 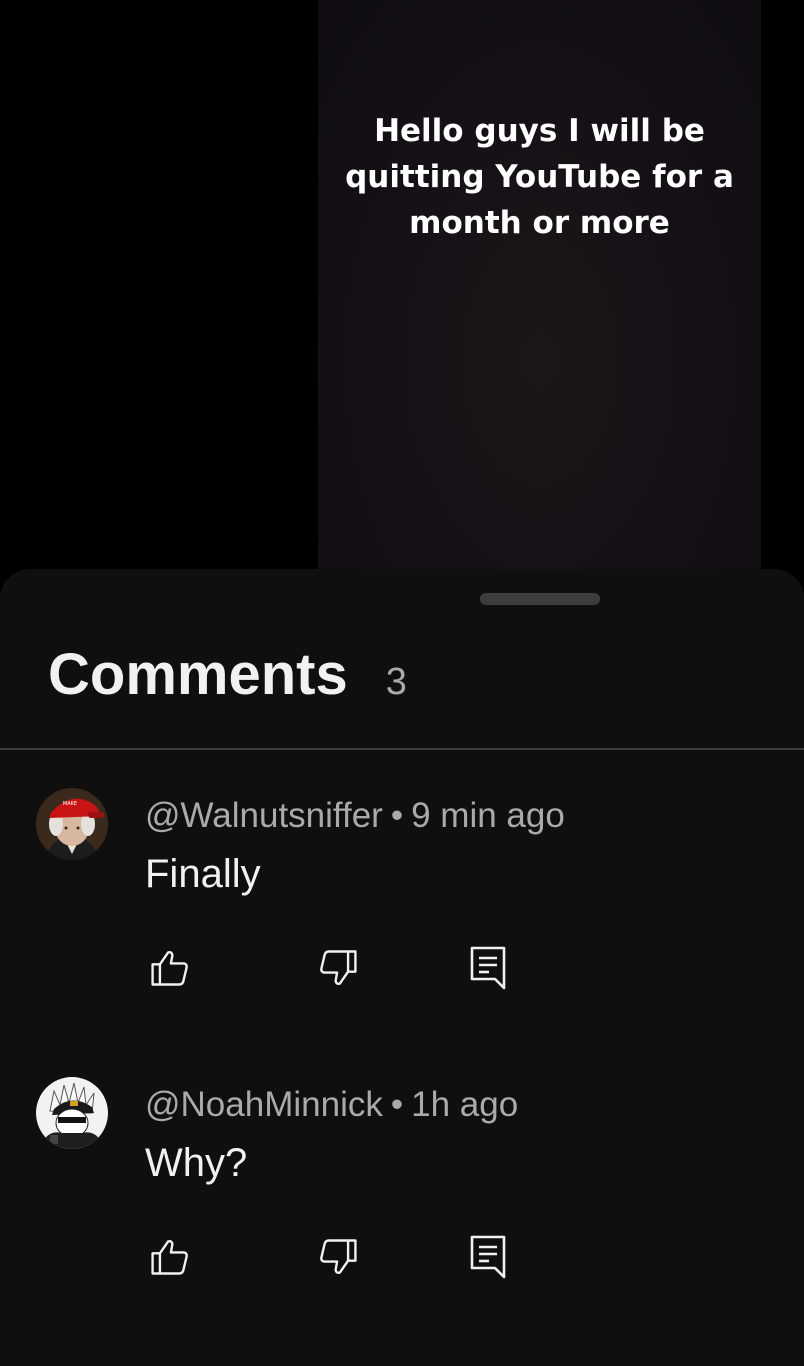 What do you see at coordinates (203, 874) in the screenshot?
I see `comment-text: Finally` at bounding box center [203, 874].